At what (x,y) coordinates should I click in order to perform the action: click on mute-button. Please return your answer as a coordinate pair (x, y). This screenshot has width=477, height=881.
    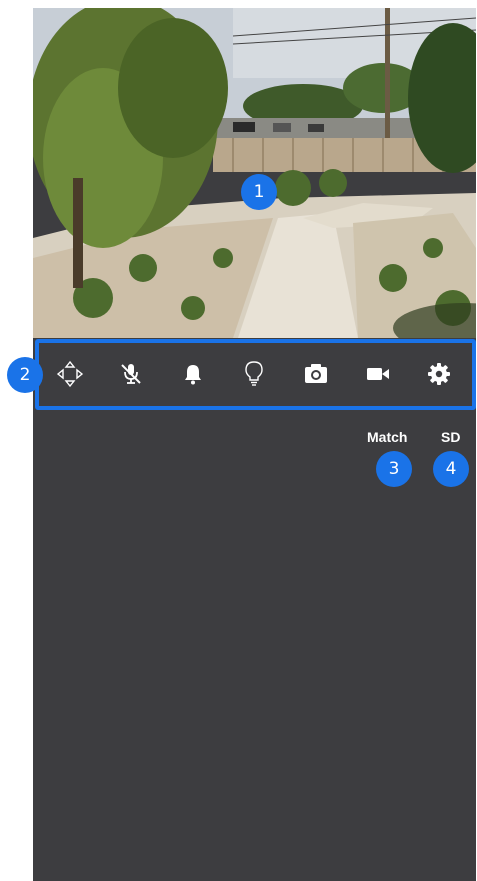
    Looking at the image, I should click on (131, 374).